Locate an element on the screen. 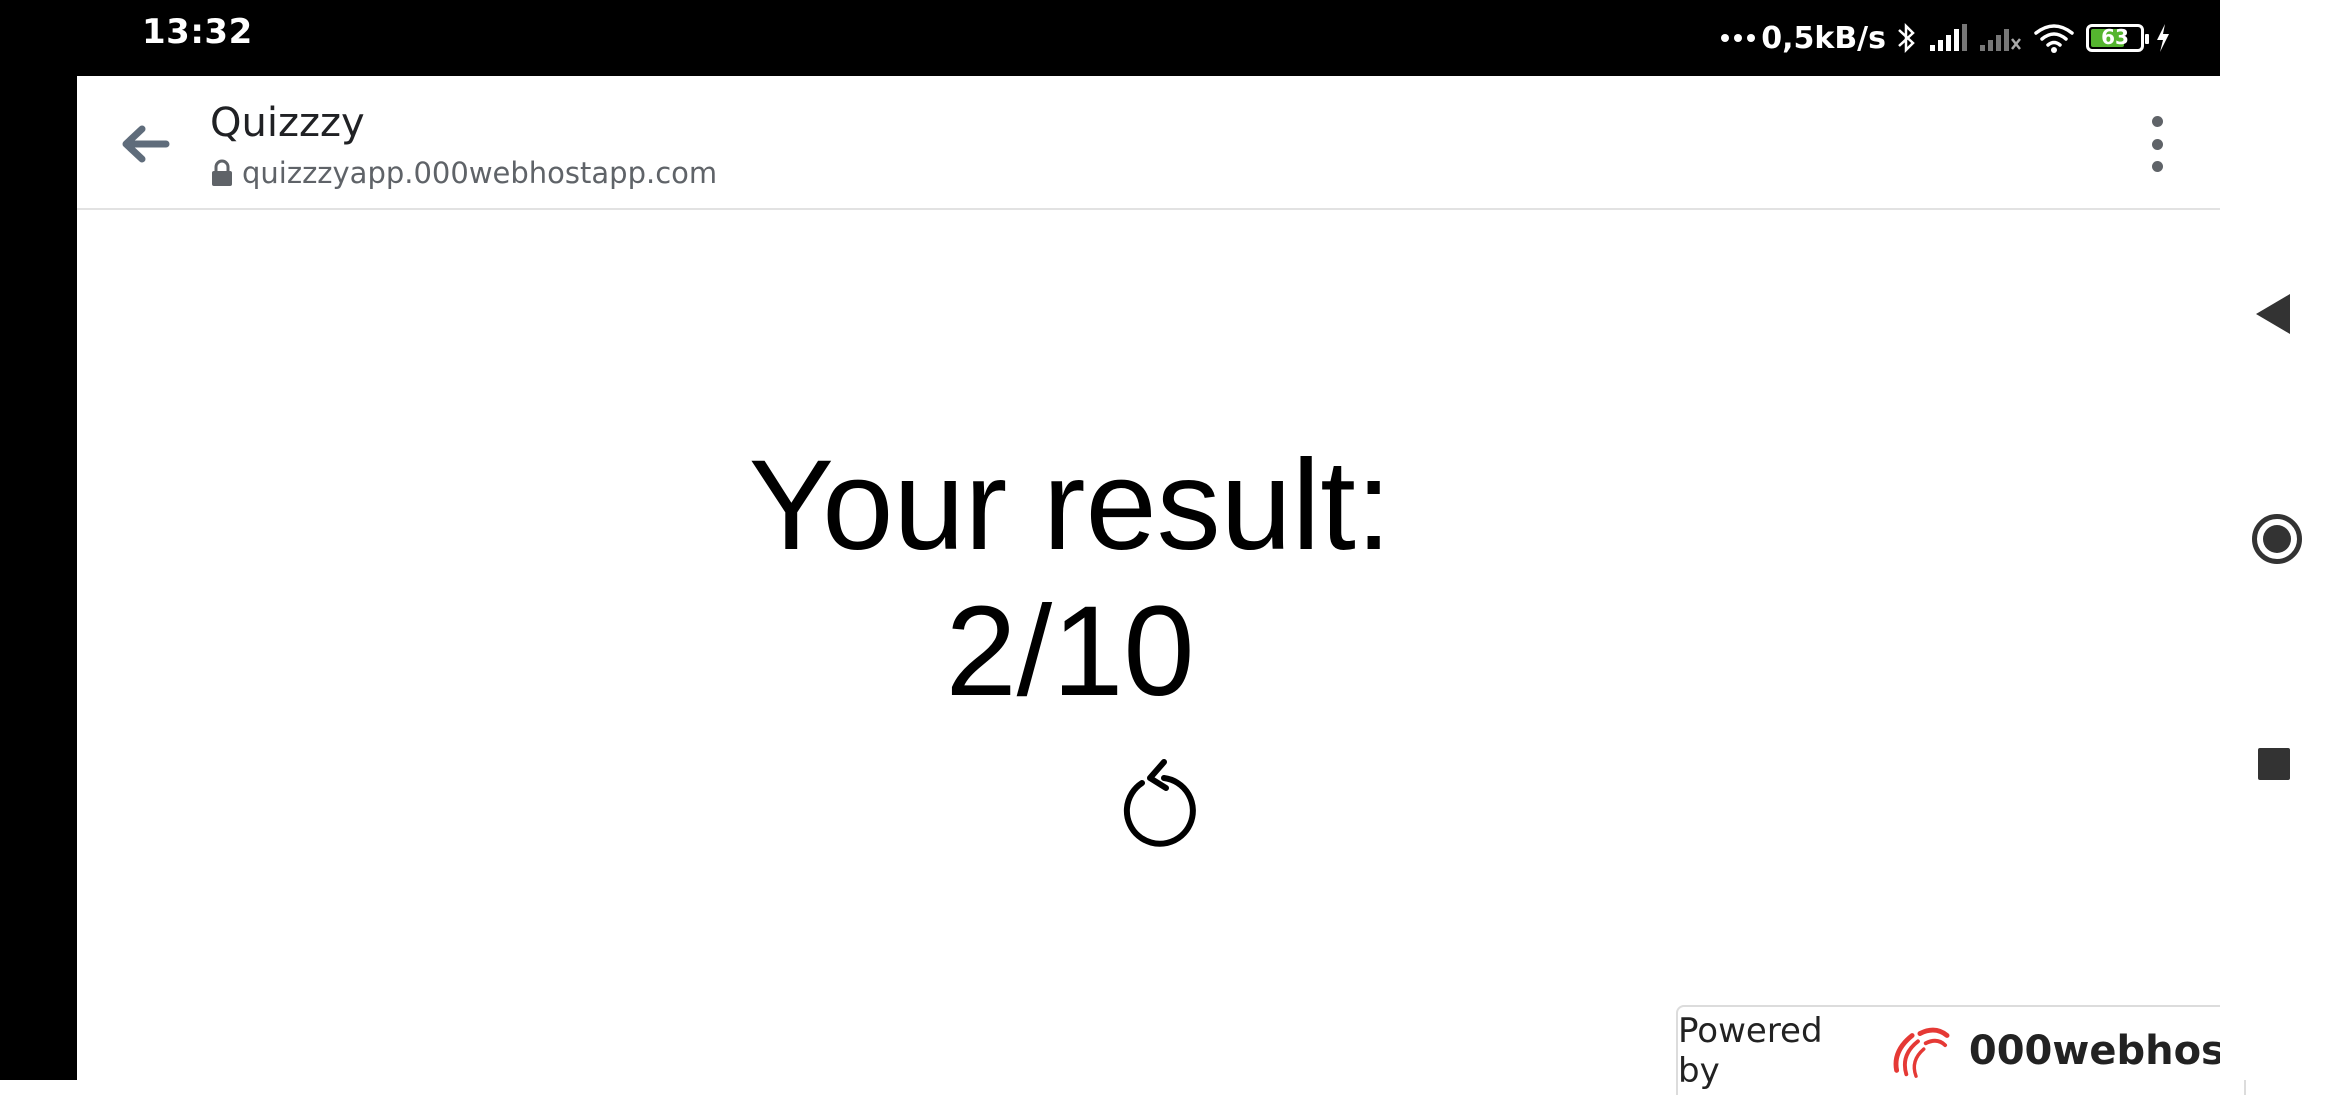  powered-by-label: Powered by is located at coordinates (1750, 1051).